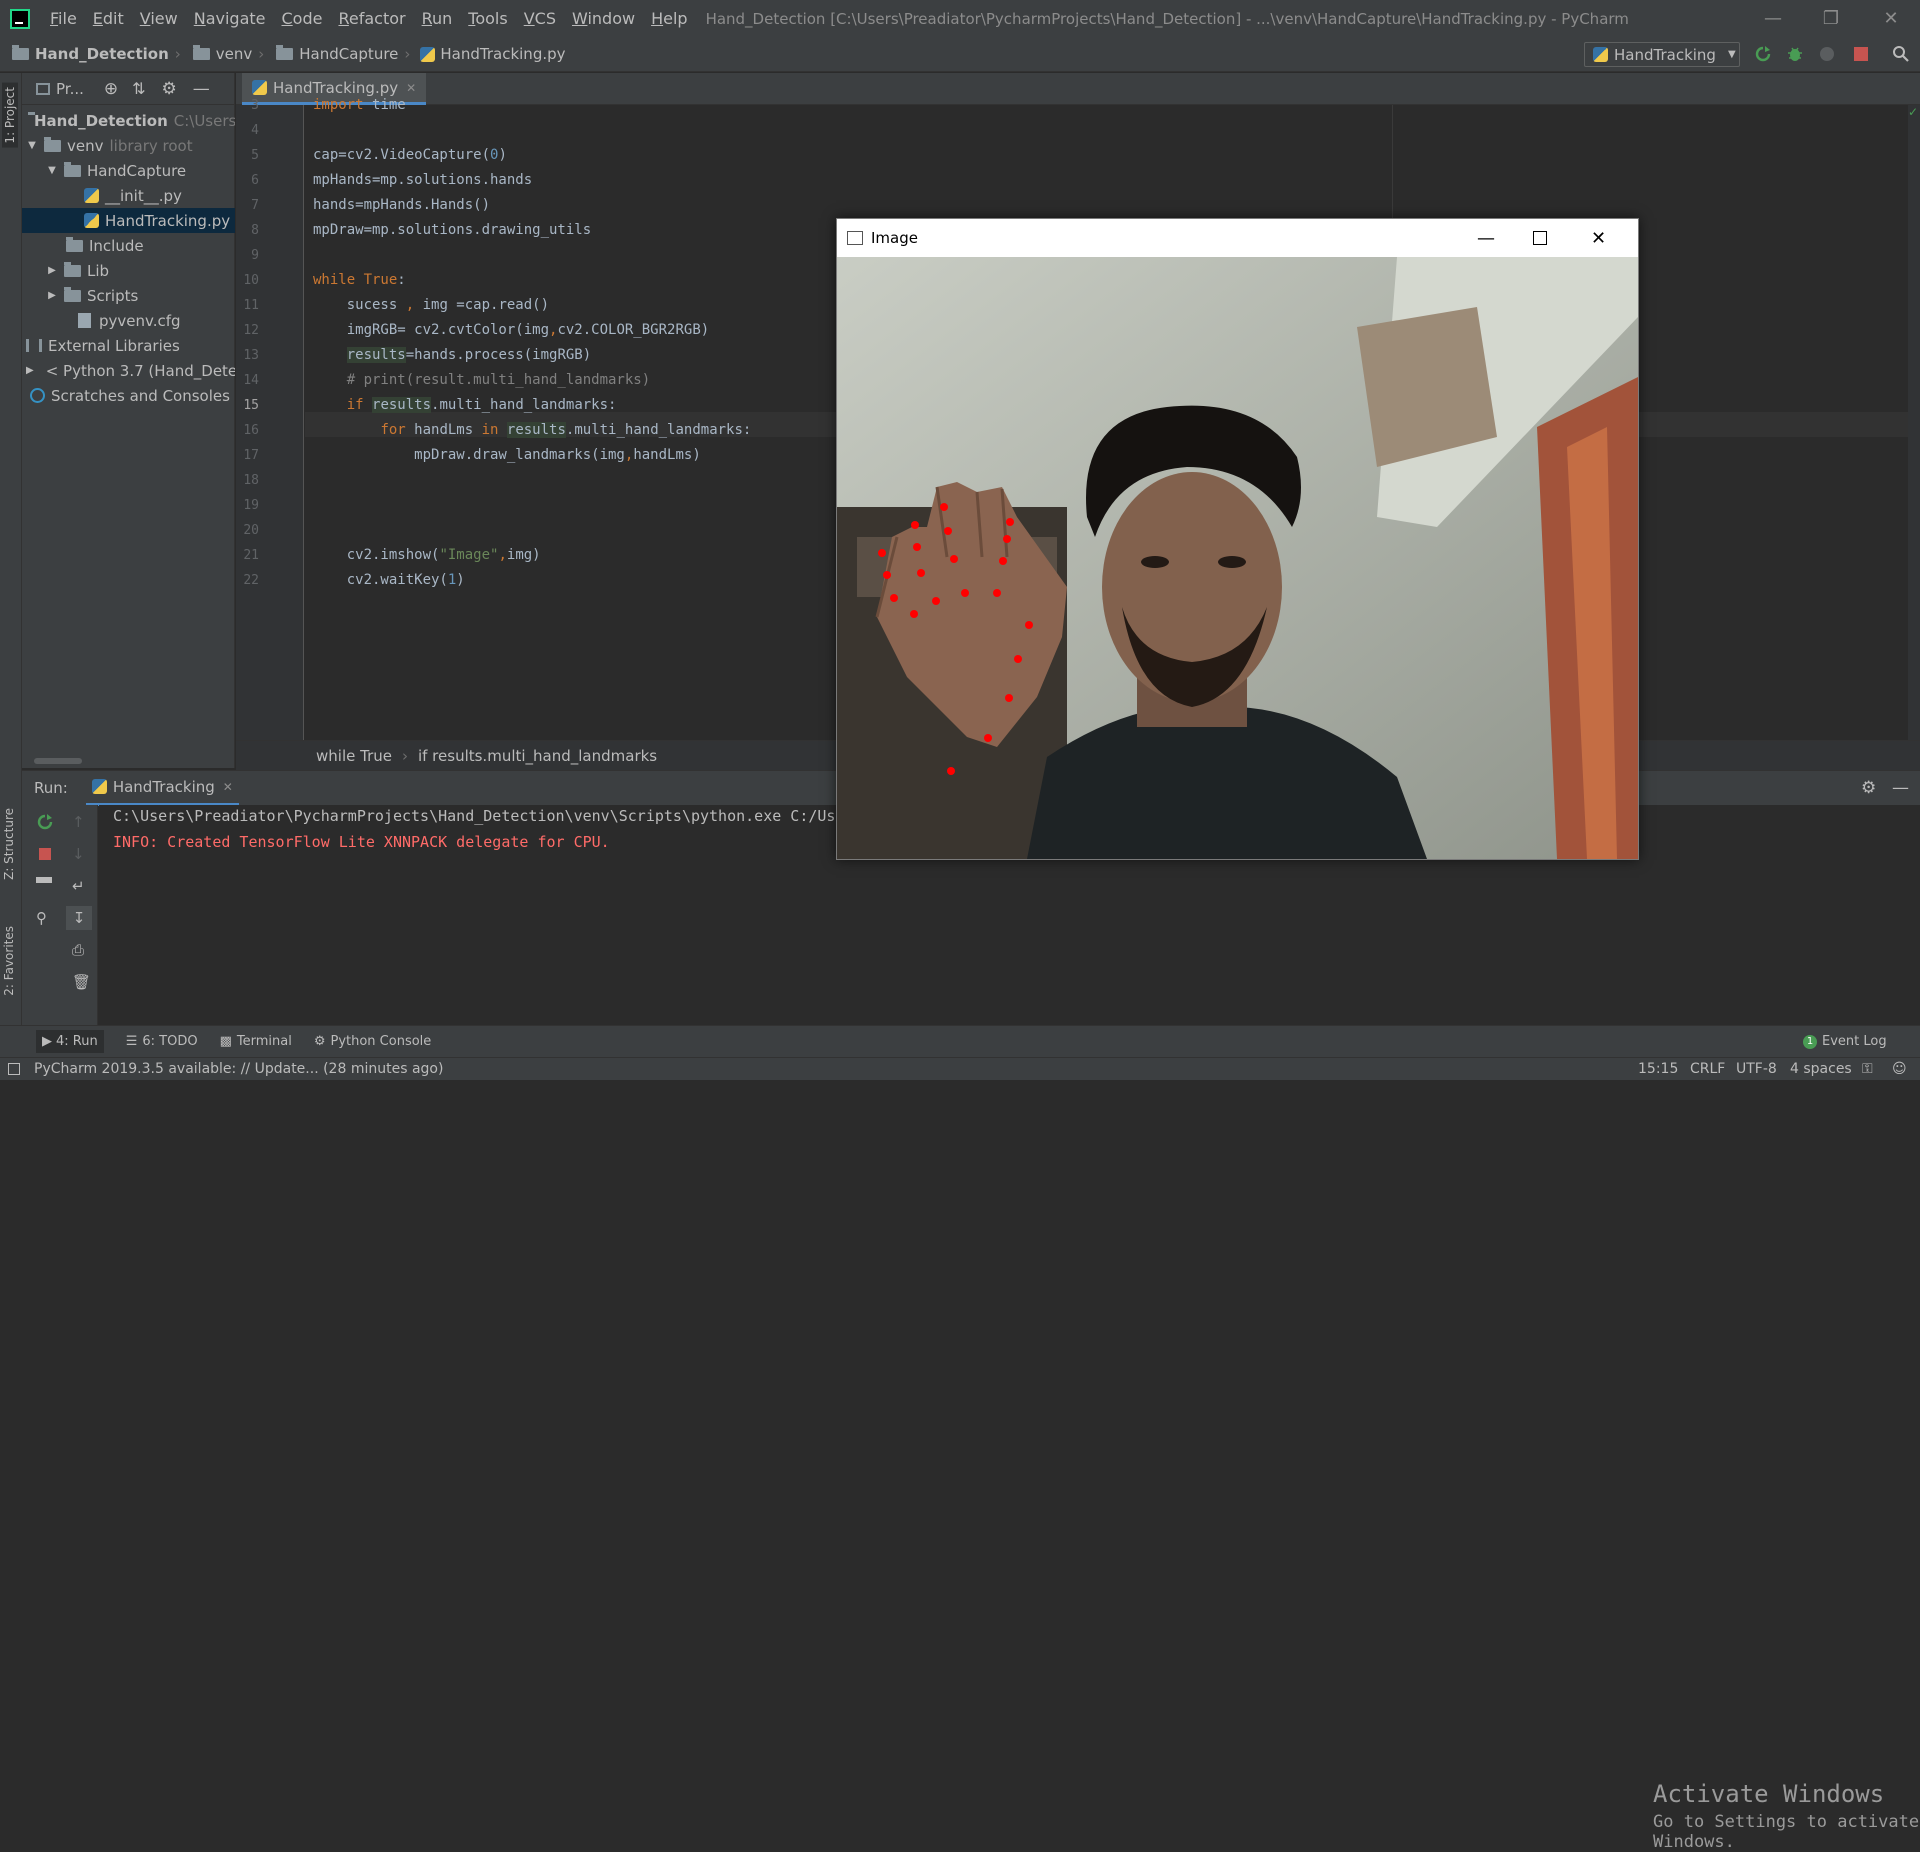 This screenshot has height=1852, width=1920. I want to click on tree-item-venv: ▼ venv library root, so click(128, 145).